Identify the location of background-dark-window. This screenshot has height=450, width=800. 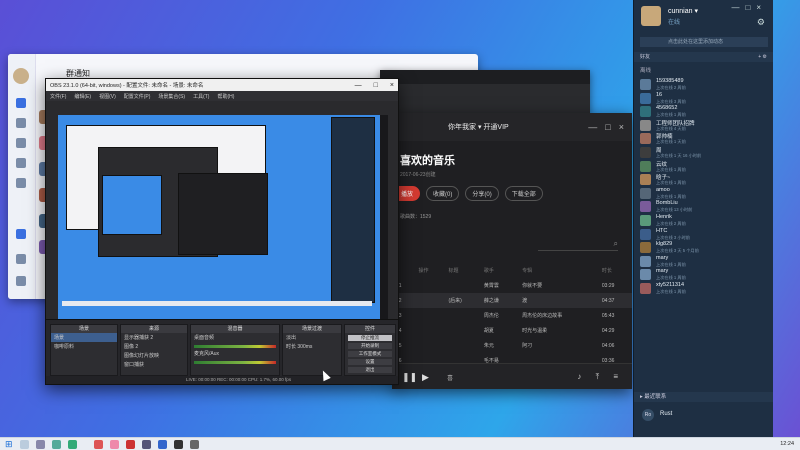
(485, 92).